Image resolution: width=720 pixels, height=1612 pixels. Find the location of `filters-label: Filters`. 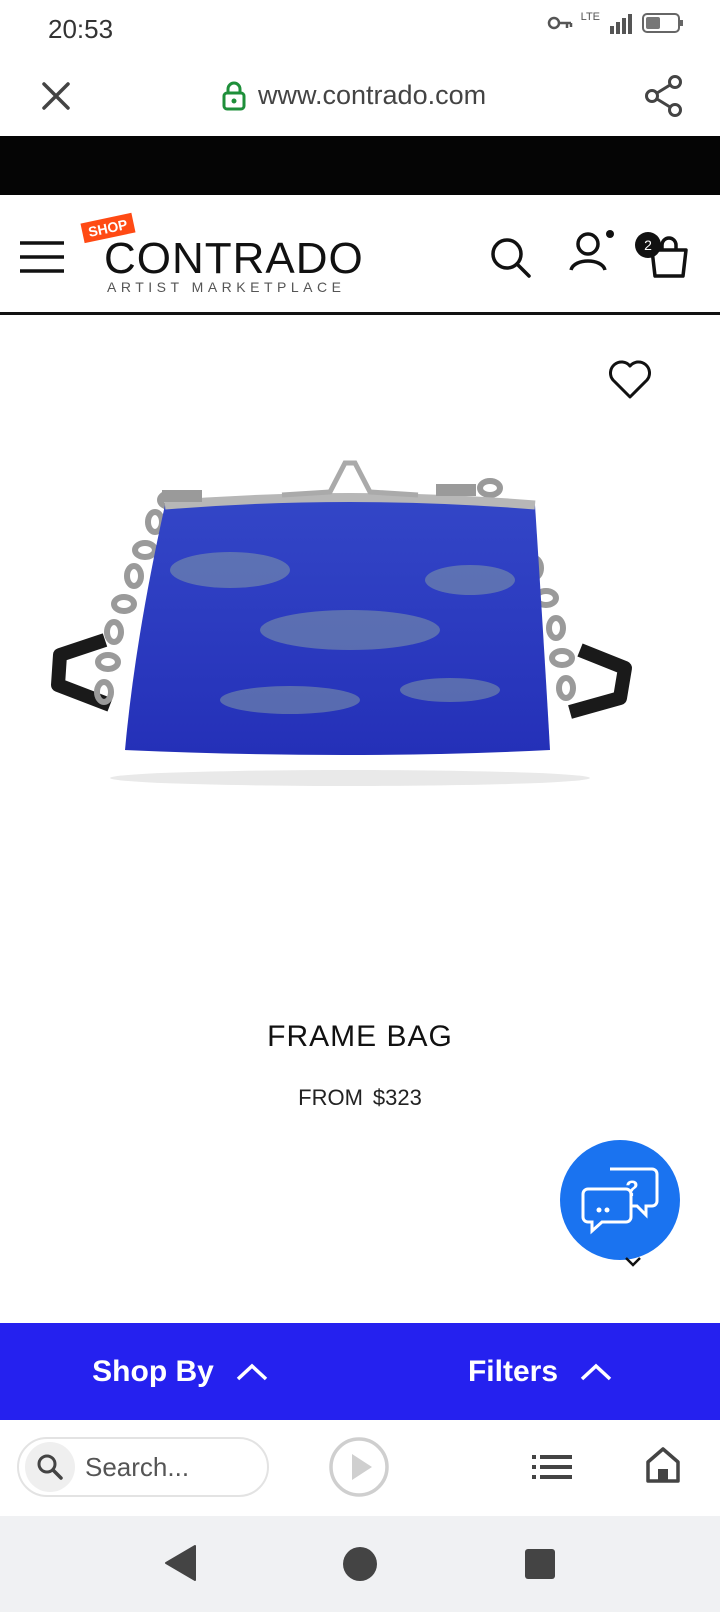

filters-label: Filters is located at coordinates (513, 1371).